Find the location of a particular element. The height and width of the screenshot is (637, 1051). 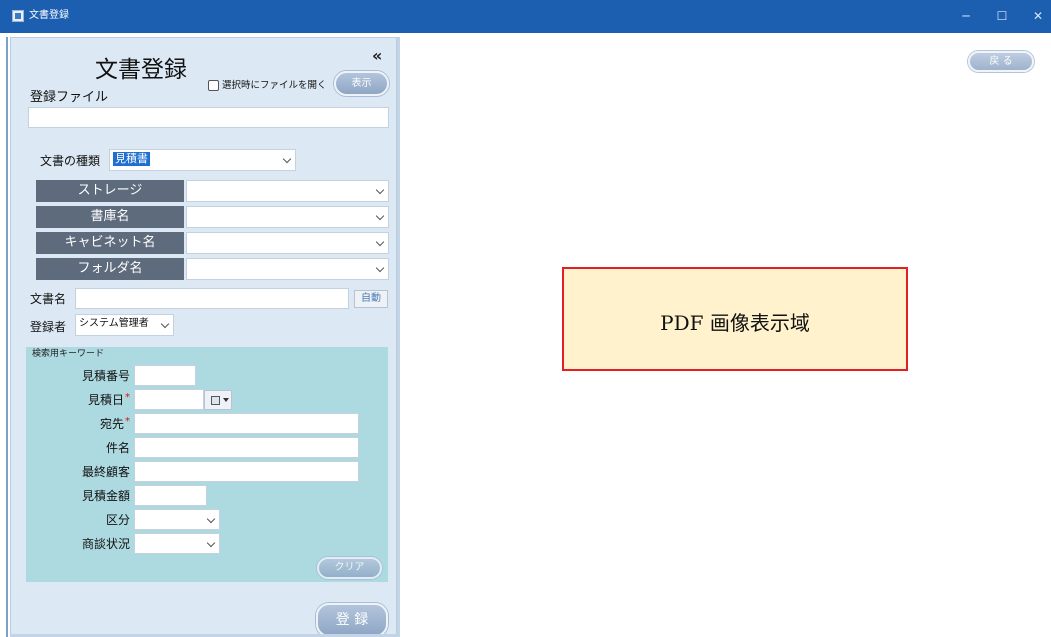

library-select is located at coordinates (287, 217).